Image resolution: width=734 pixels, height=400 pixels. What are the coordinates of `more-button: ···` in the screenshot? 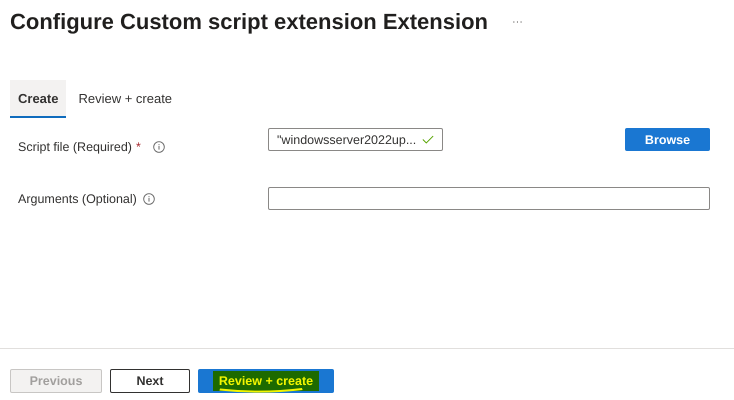 It's located at (517, 22).